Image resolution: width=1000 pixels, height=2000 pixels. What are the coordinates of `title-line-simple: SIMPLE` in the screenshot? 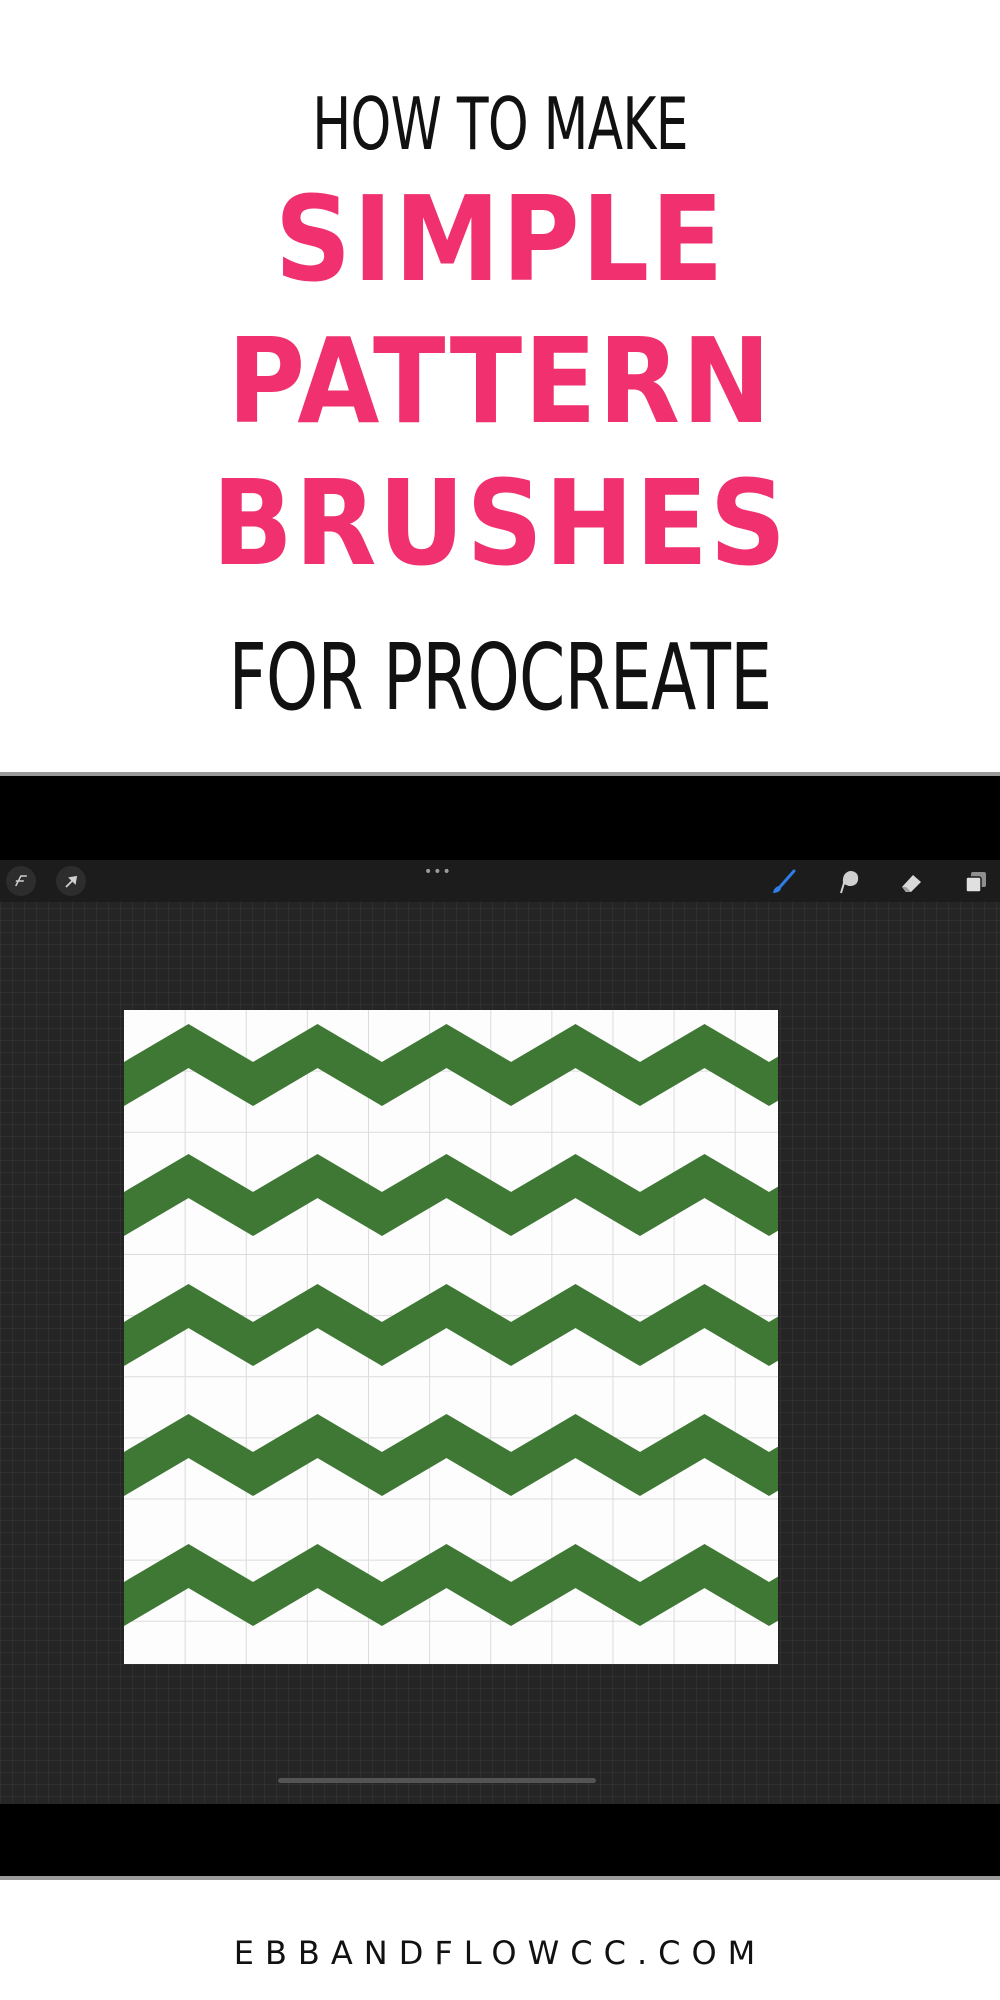 It's located at (500, 239).